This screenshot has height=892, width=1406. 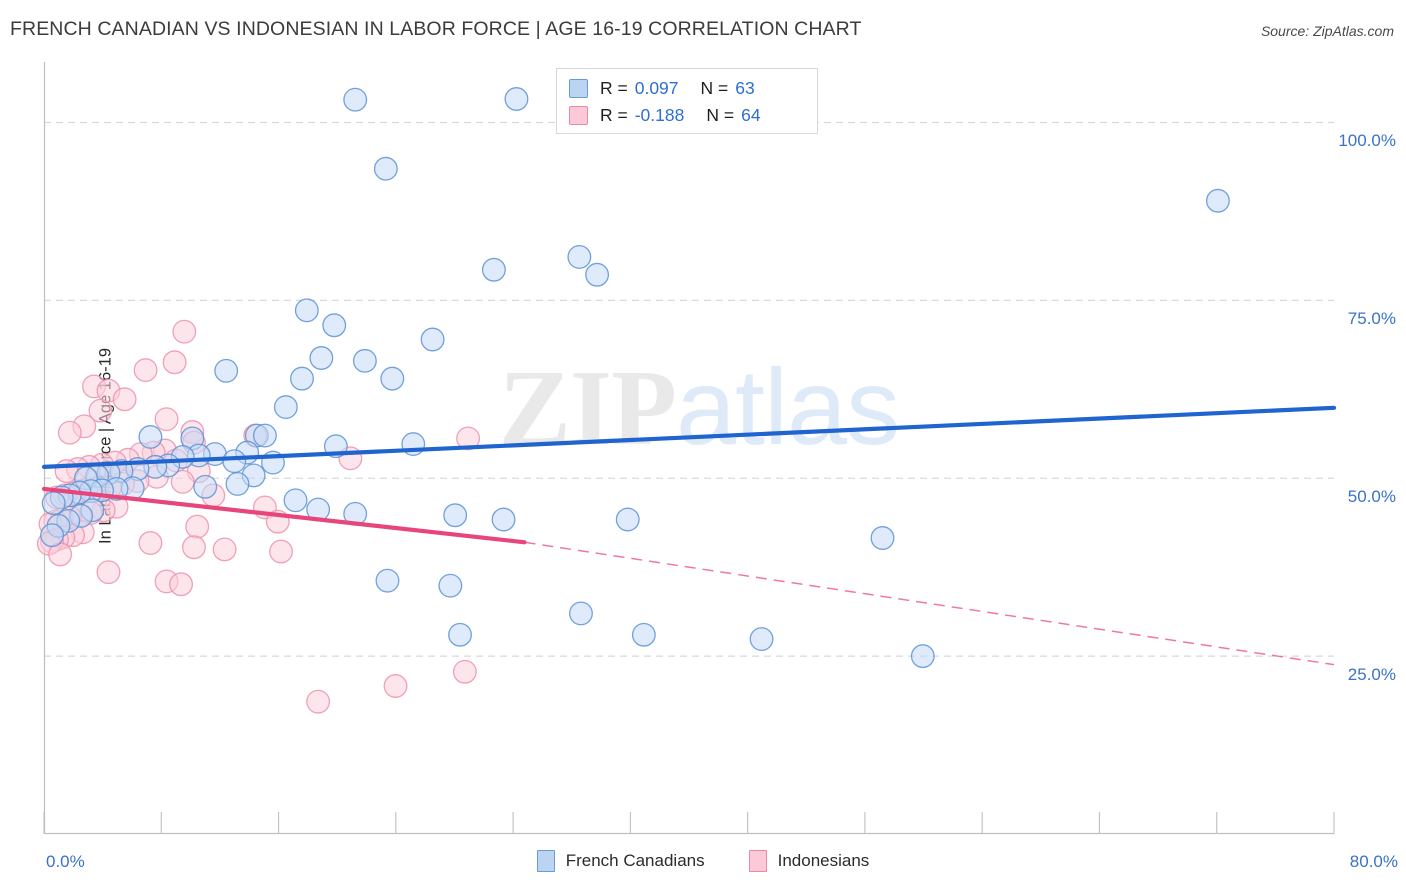 What do you see at coordinates (614, 88) in the screenshot?
I see `blue-r-label: R =` at bounding box center [614, 88].